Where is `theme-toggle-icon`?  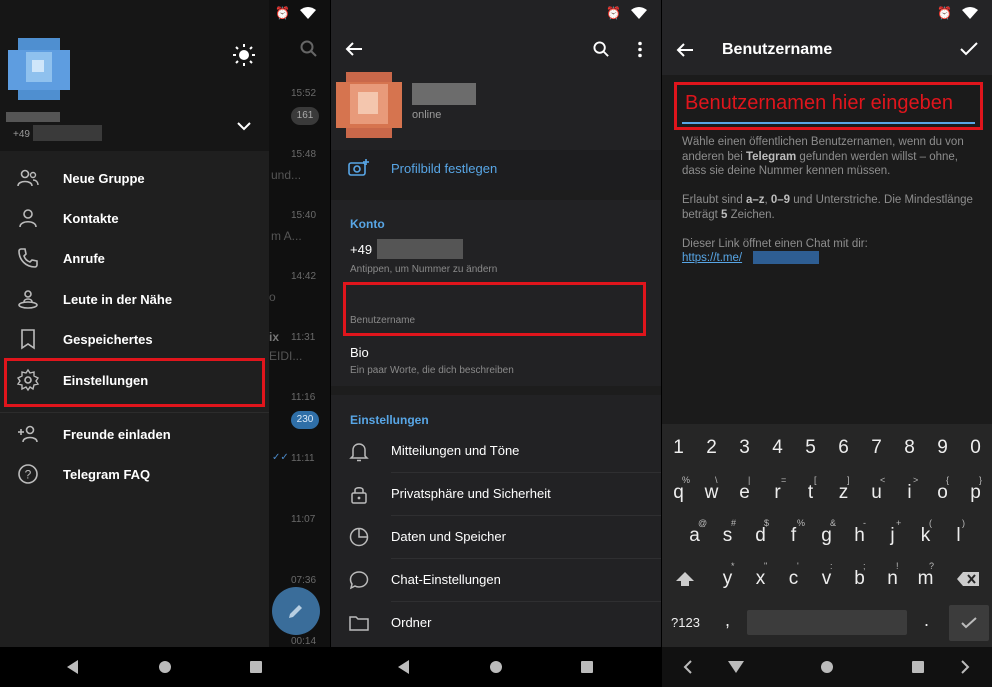 theme-toggle-icon is located at coordinates (244, 55).